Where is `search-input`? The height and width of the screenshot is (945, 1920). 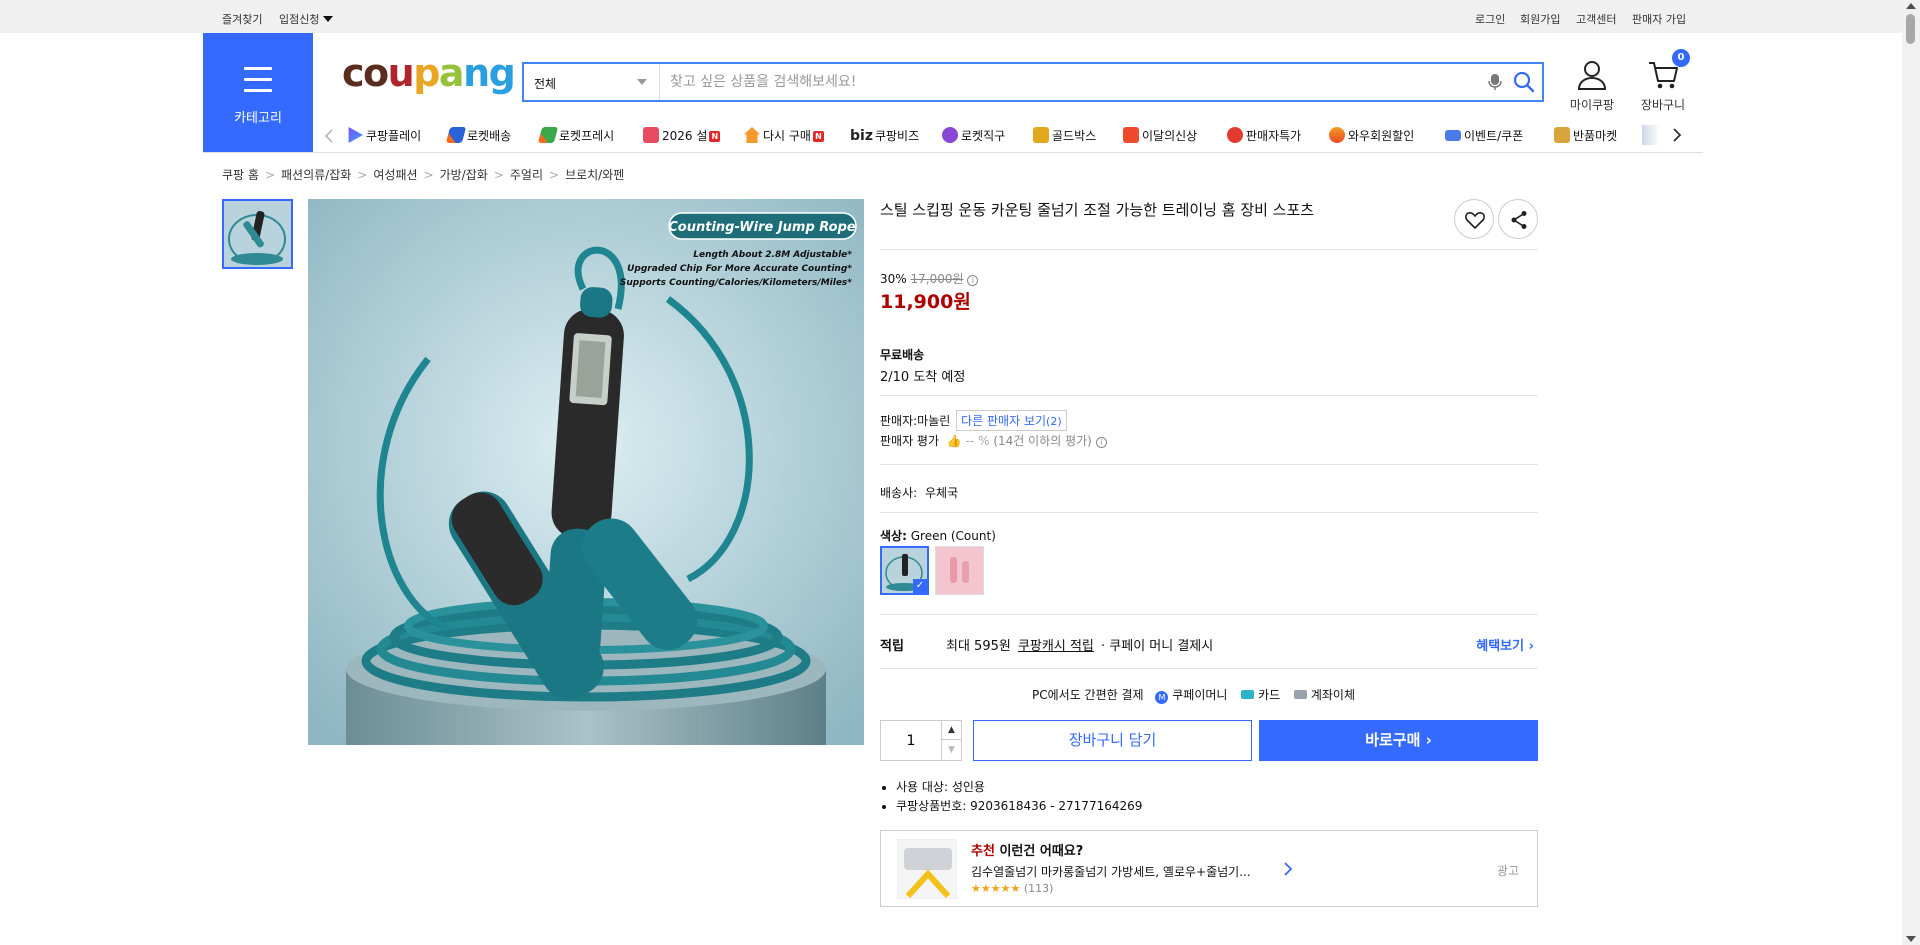
search-input is located at coordinates (1065, 82).